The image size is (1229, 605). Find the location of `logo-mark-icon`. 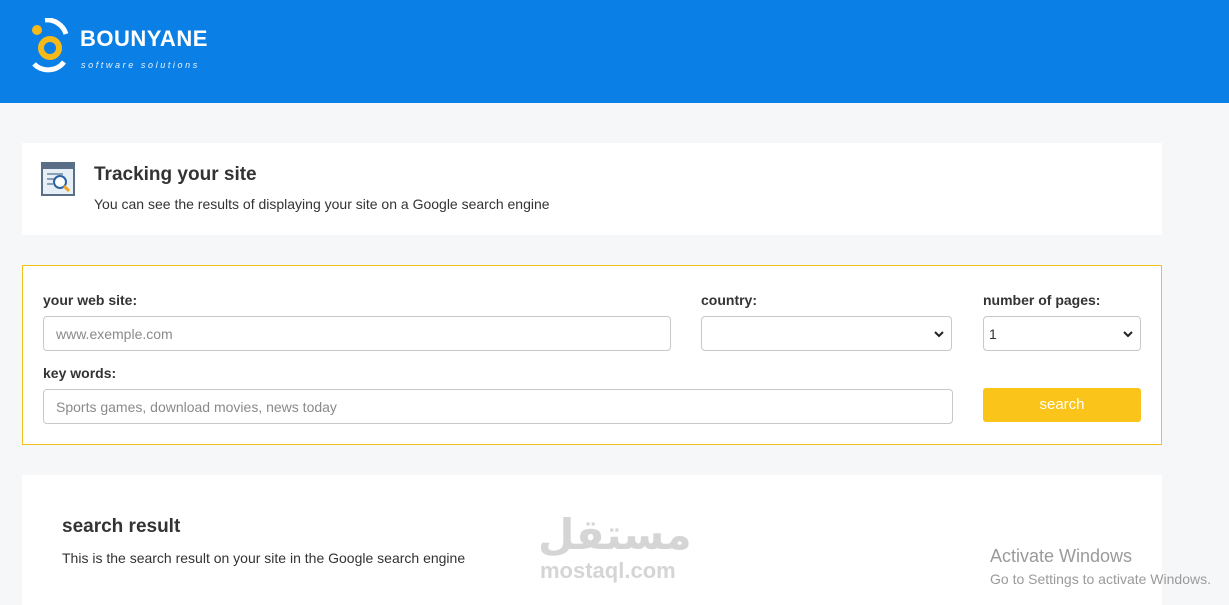

logo-mark-icon is located at coordinates (50, 45).